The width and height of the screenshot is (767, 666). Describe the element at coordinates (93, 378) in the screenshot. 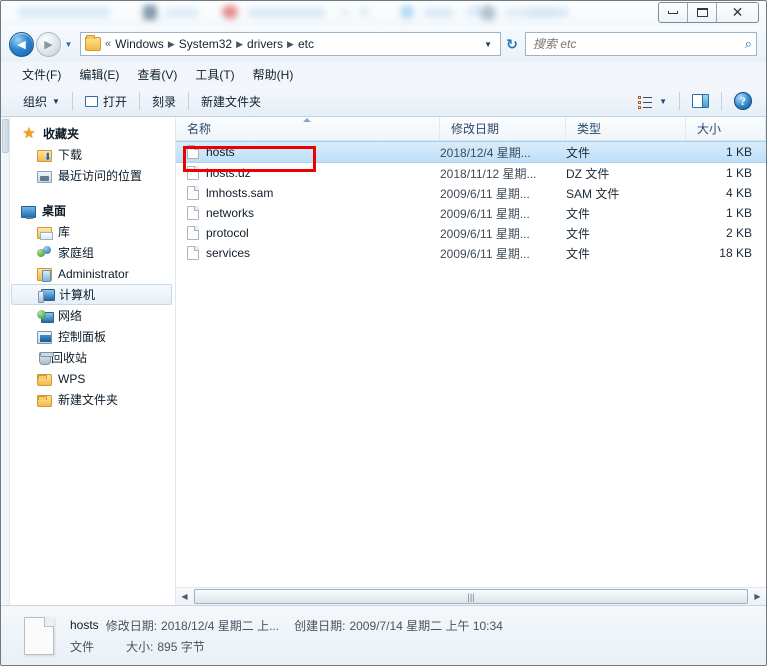

I see `sidebar-item-wps: WPS` at that location.